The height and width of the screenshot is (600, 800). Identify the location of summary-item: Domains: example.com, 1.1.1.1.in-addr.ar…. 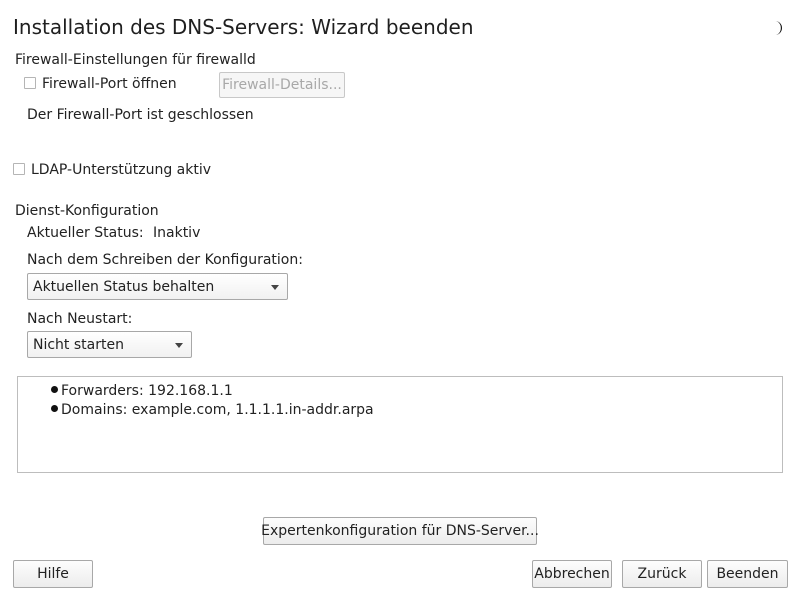
(212, 410).